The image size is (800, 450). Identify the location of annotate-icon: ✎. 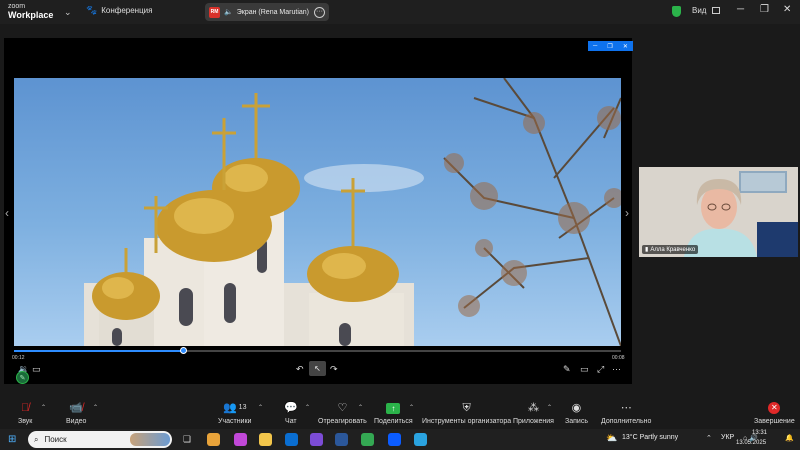
(22, 377).